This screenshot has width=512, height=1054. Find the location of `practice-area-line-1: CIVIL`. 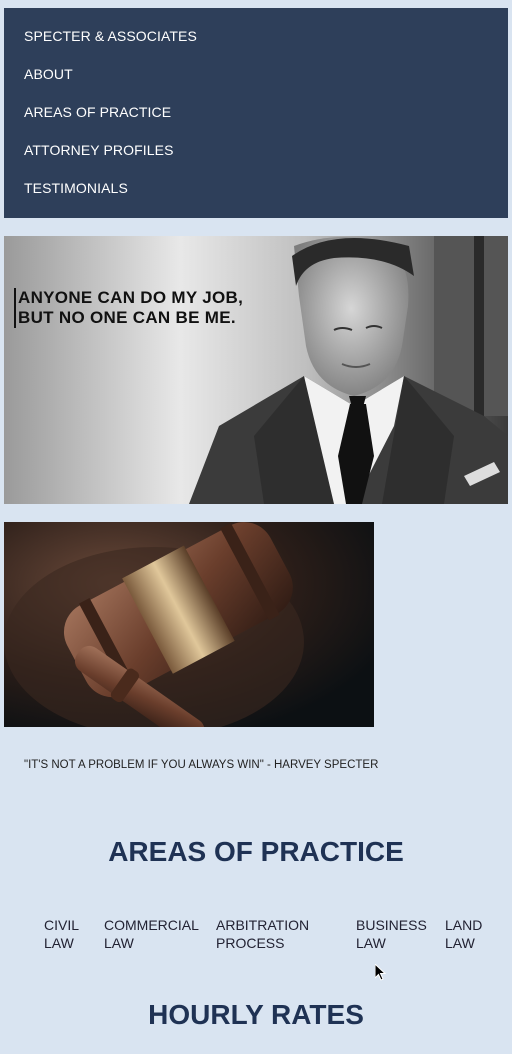

practice-area-line-1: CIVIL is located at coordinates (62, 925).